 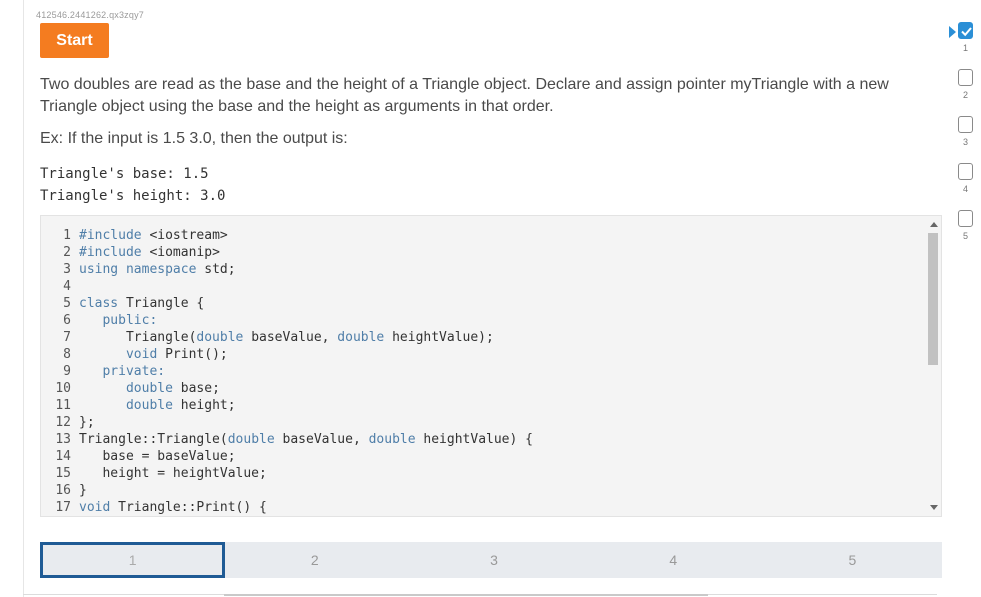 I want to click on line-number: 10, so click(x=63, y=388).